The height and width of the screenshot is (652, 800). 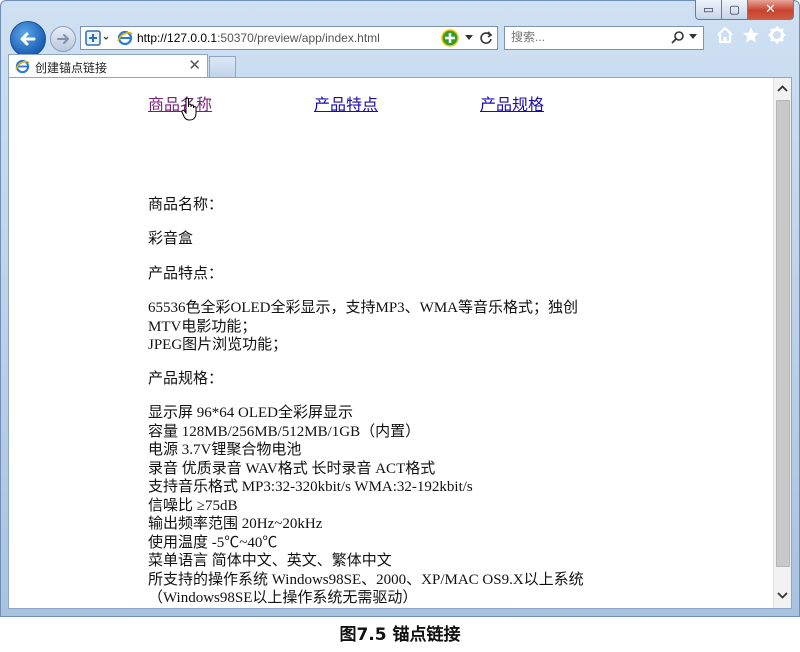 I want to click on ie-page-icon, so click(x=125, y=40).